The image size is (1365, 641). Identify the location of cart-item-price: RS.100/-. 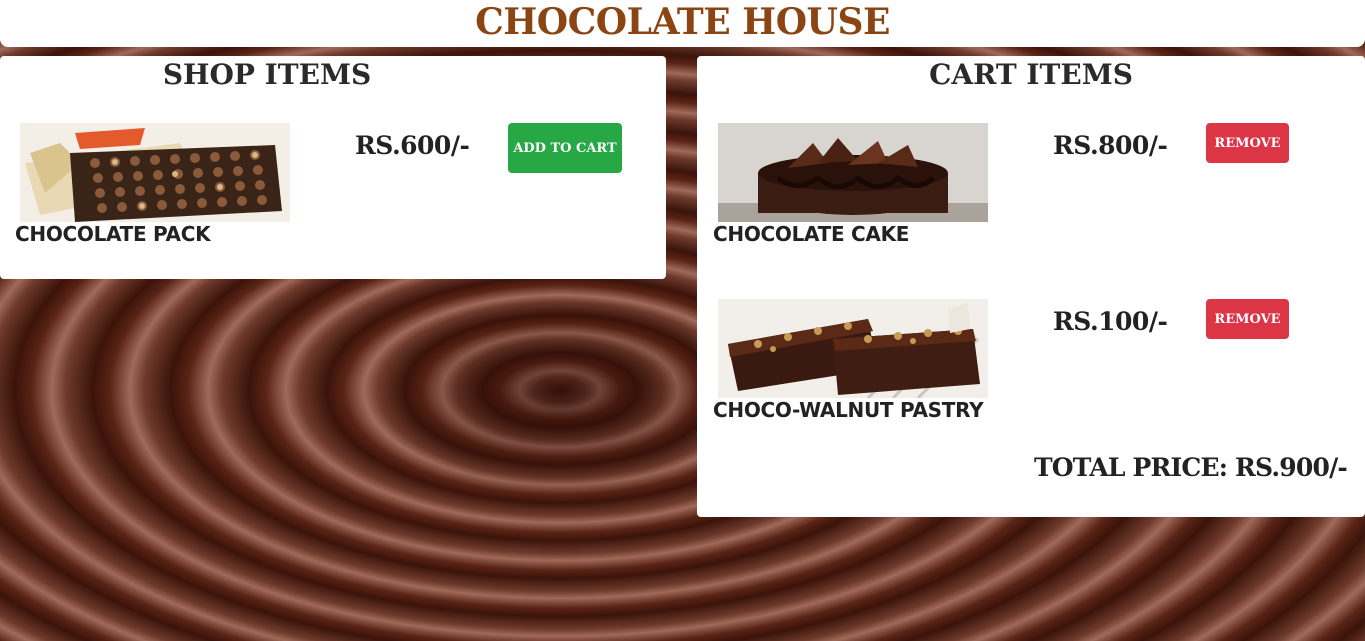
(1110, 321).